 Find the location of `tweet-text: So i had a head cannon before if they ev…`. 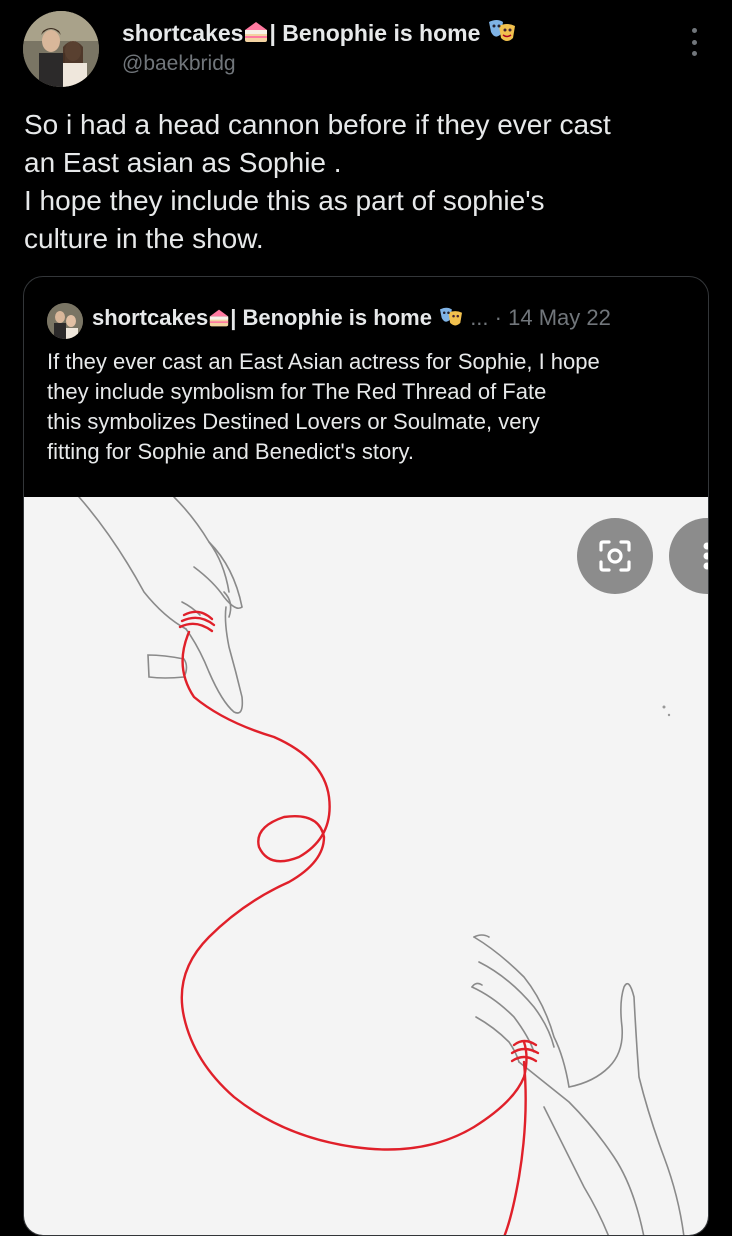

tweet-text: So i had a head cannon before if they ev… is located at coordinates (369, 182).